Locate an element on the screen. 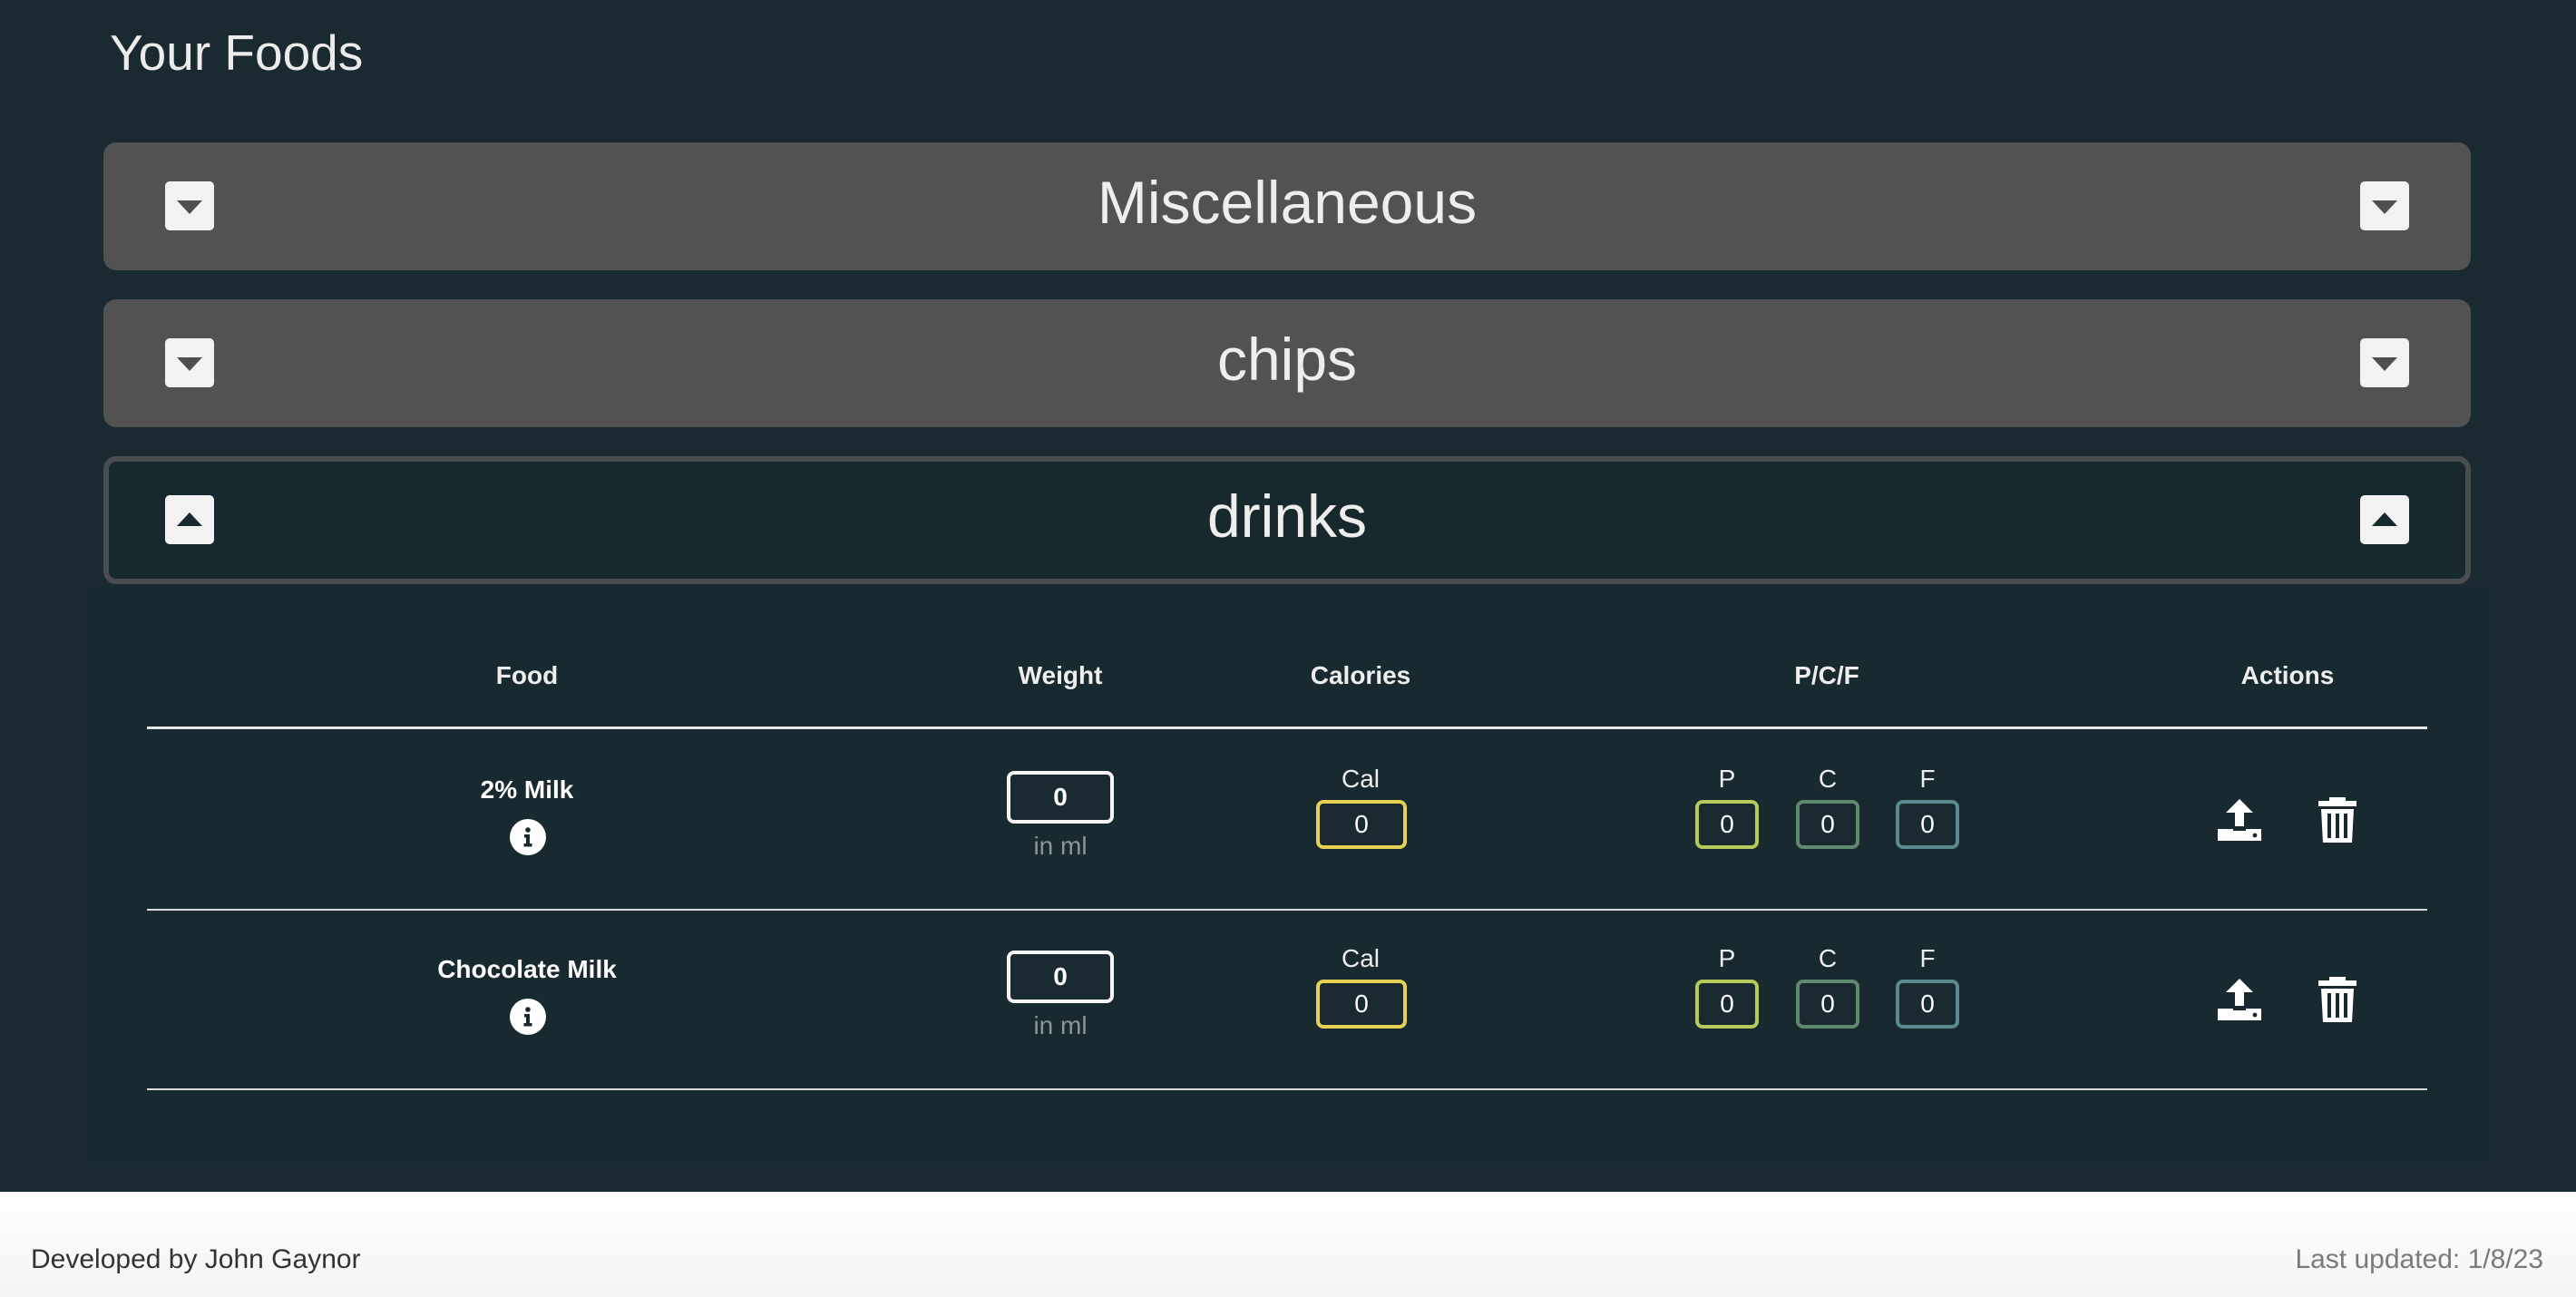 Image resolution: width=2576 pixels, height=1297 pixels. category-drinks: drinks is located at coordinates (1287, 520).